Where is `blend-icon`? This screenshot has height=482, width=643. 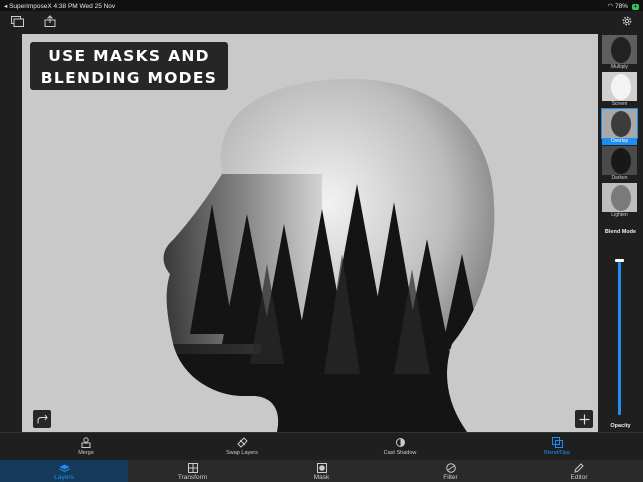
blend-icon is located at coordinates (557, 442).